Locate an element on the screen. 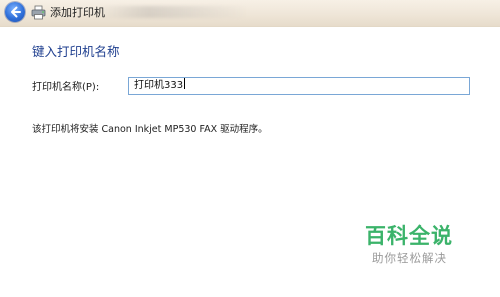 This screenshot has height=297, width=500. text-caret is located at coordinates (185, 83).